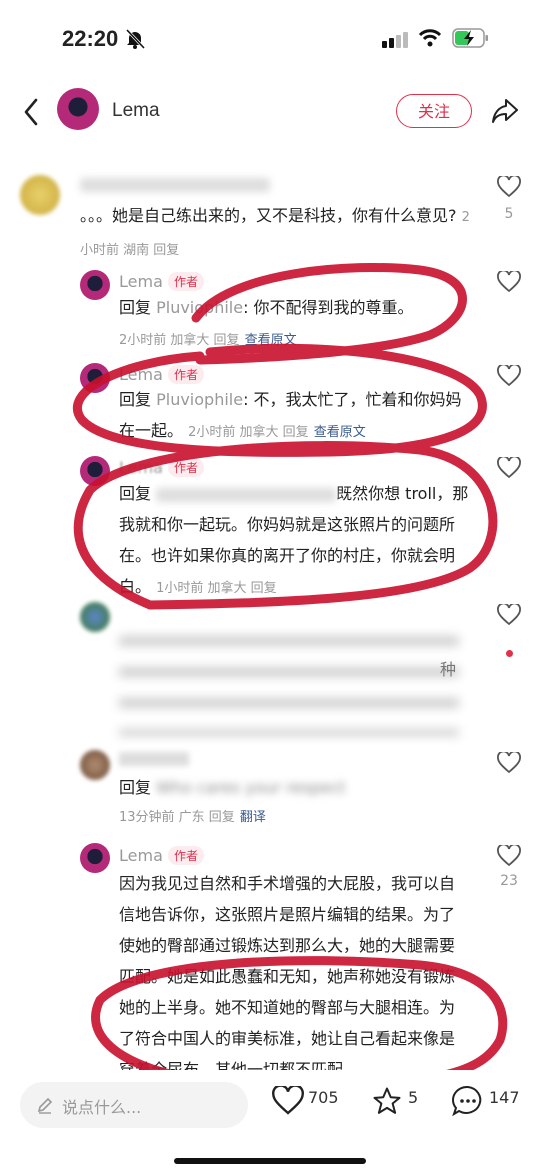 This screenshot has width=540, height=1173. What do you see at coordinates (270, 1161) in the screenshot?
I see `home-indicator` at bounding box center [270, 1161].